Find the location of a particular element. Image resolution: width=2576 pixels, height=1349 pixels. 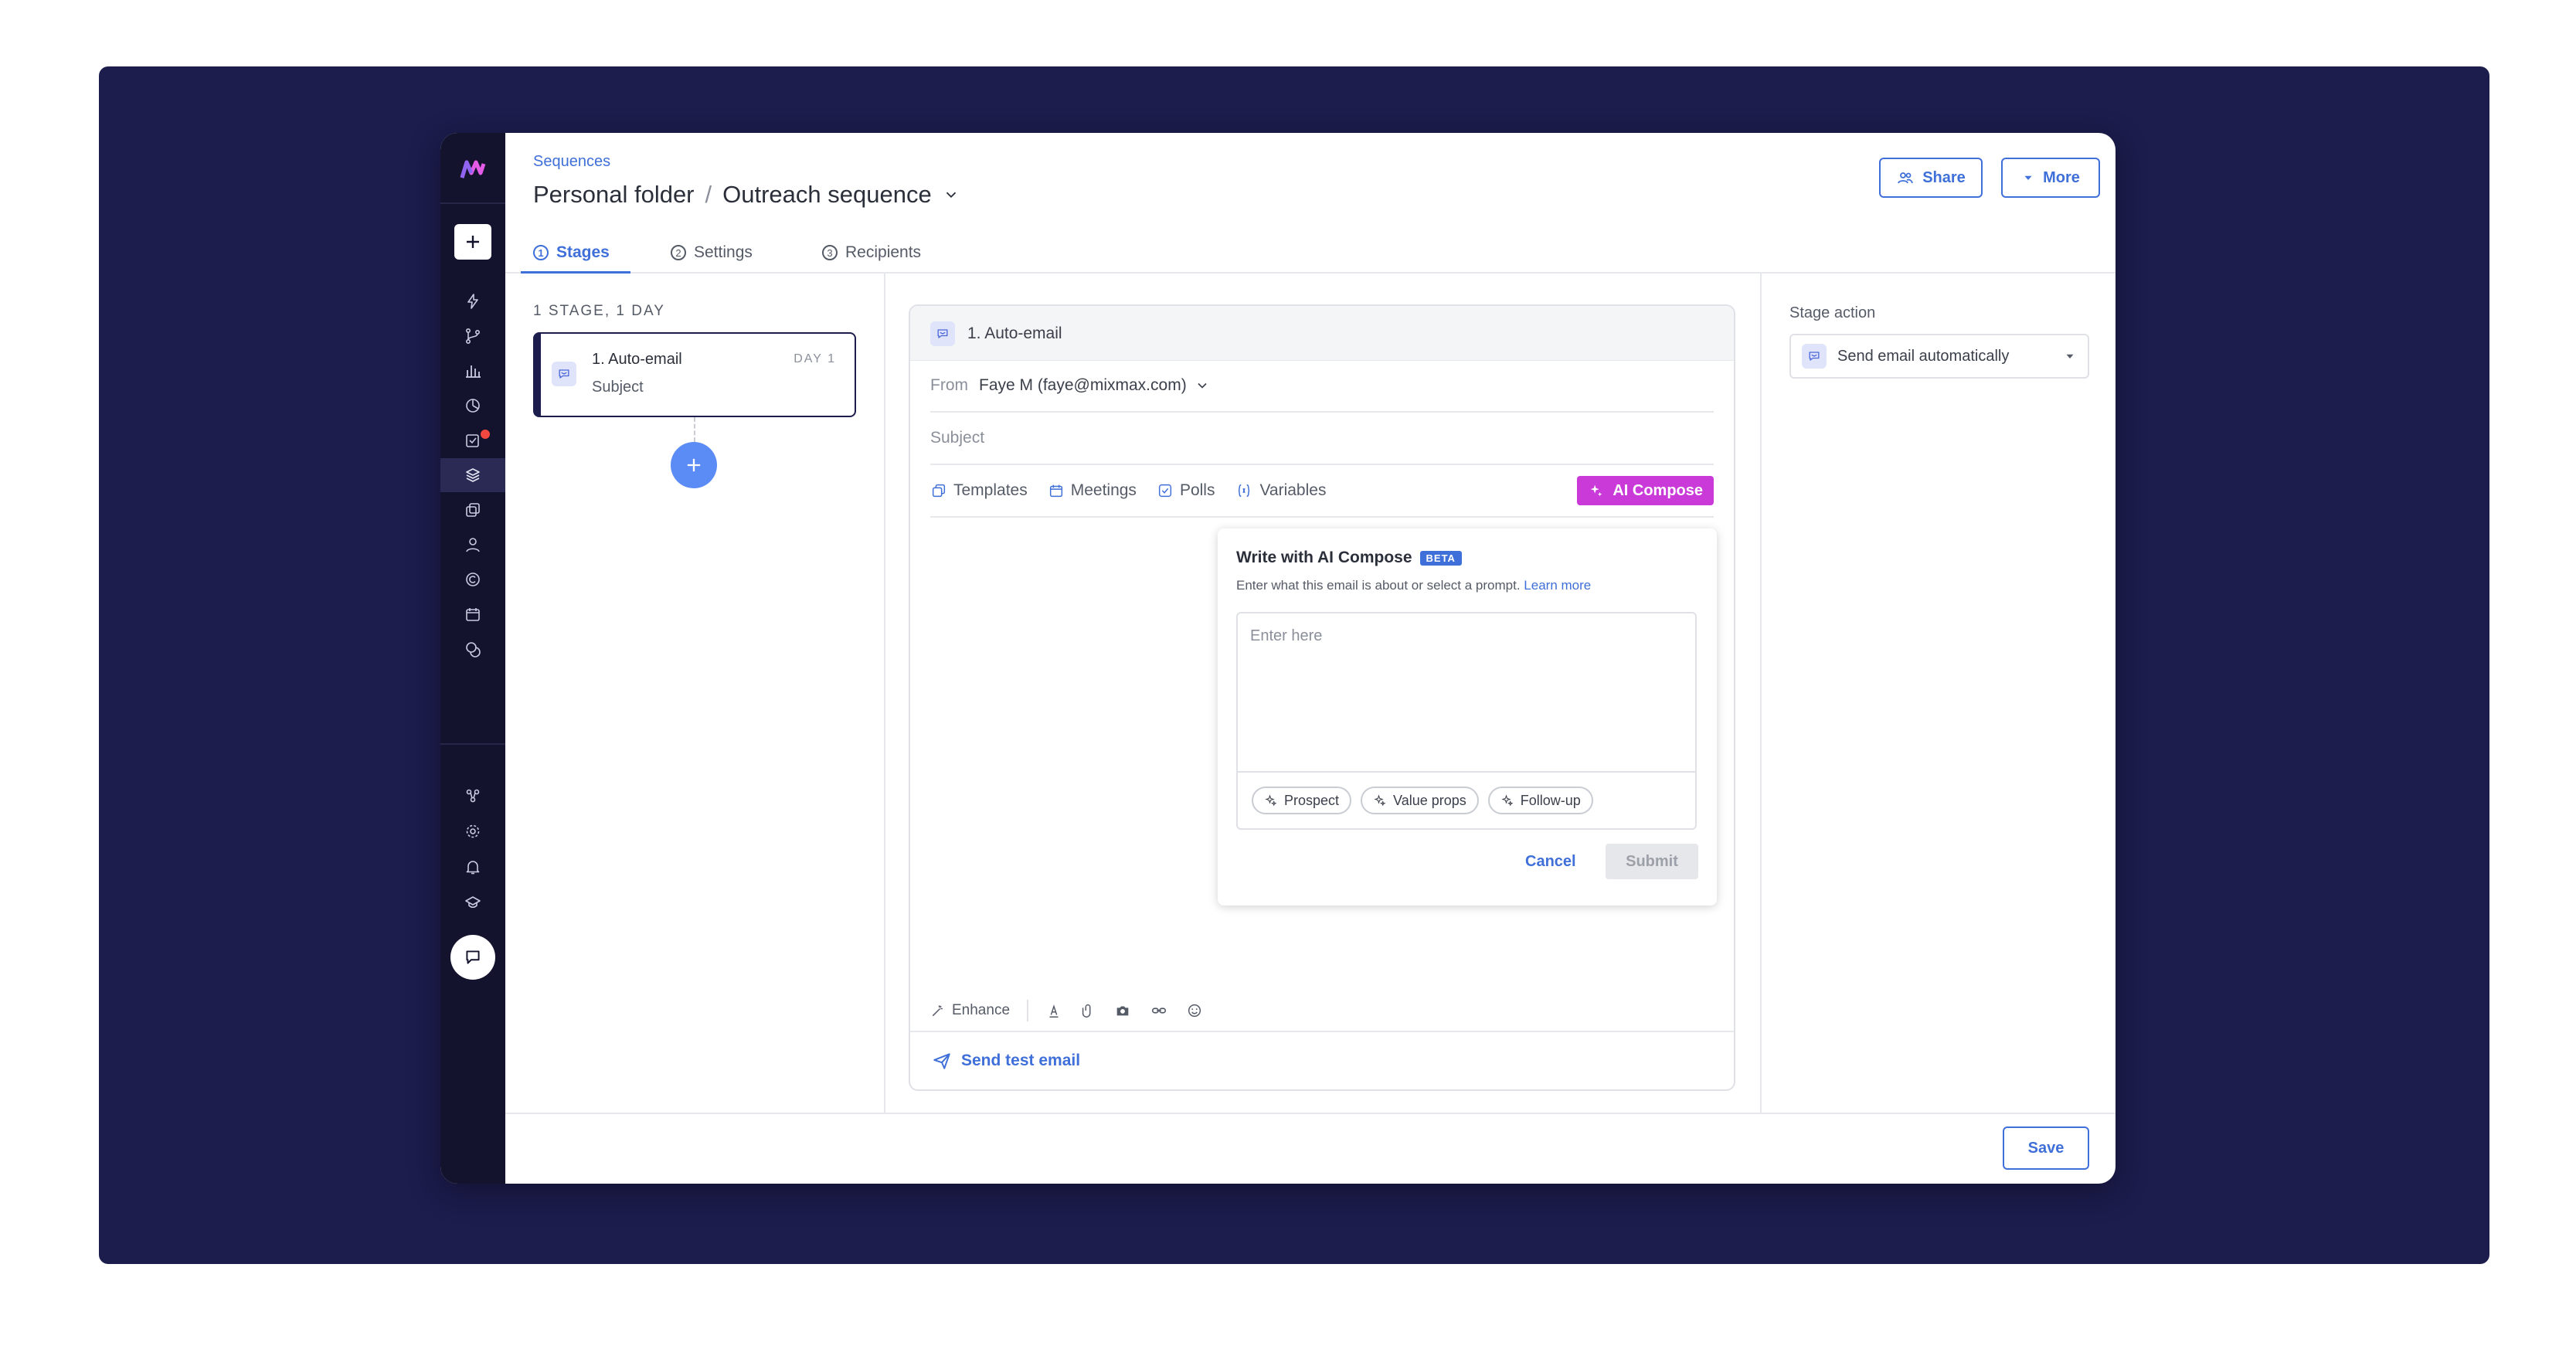

cancel-button: Cancel is located at coordinates (1550, 862).